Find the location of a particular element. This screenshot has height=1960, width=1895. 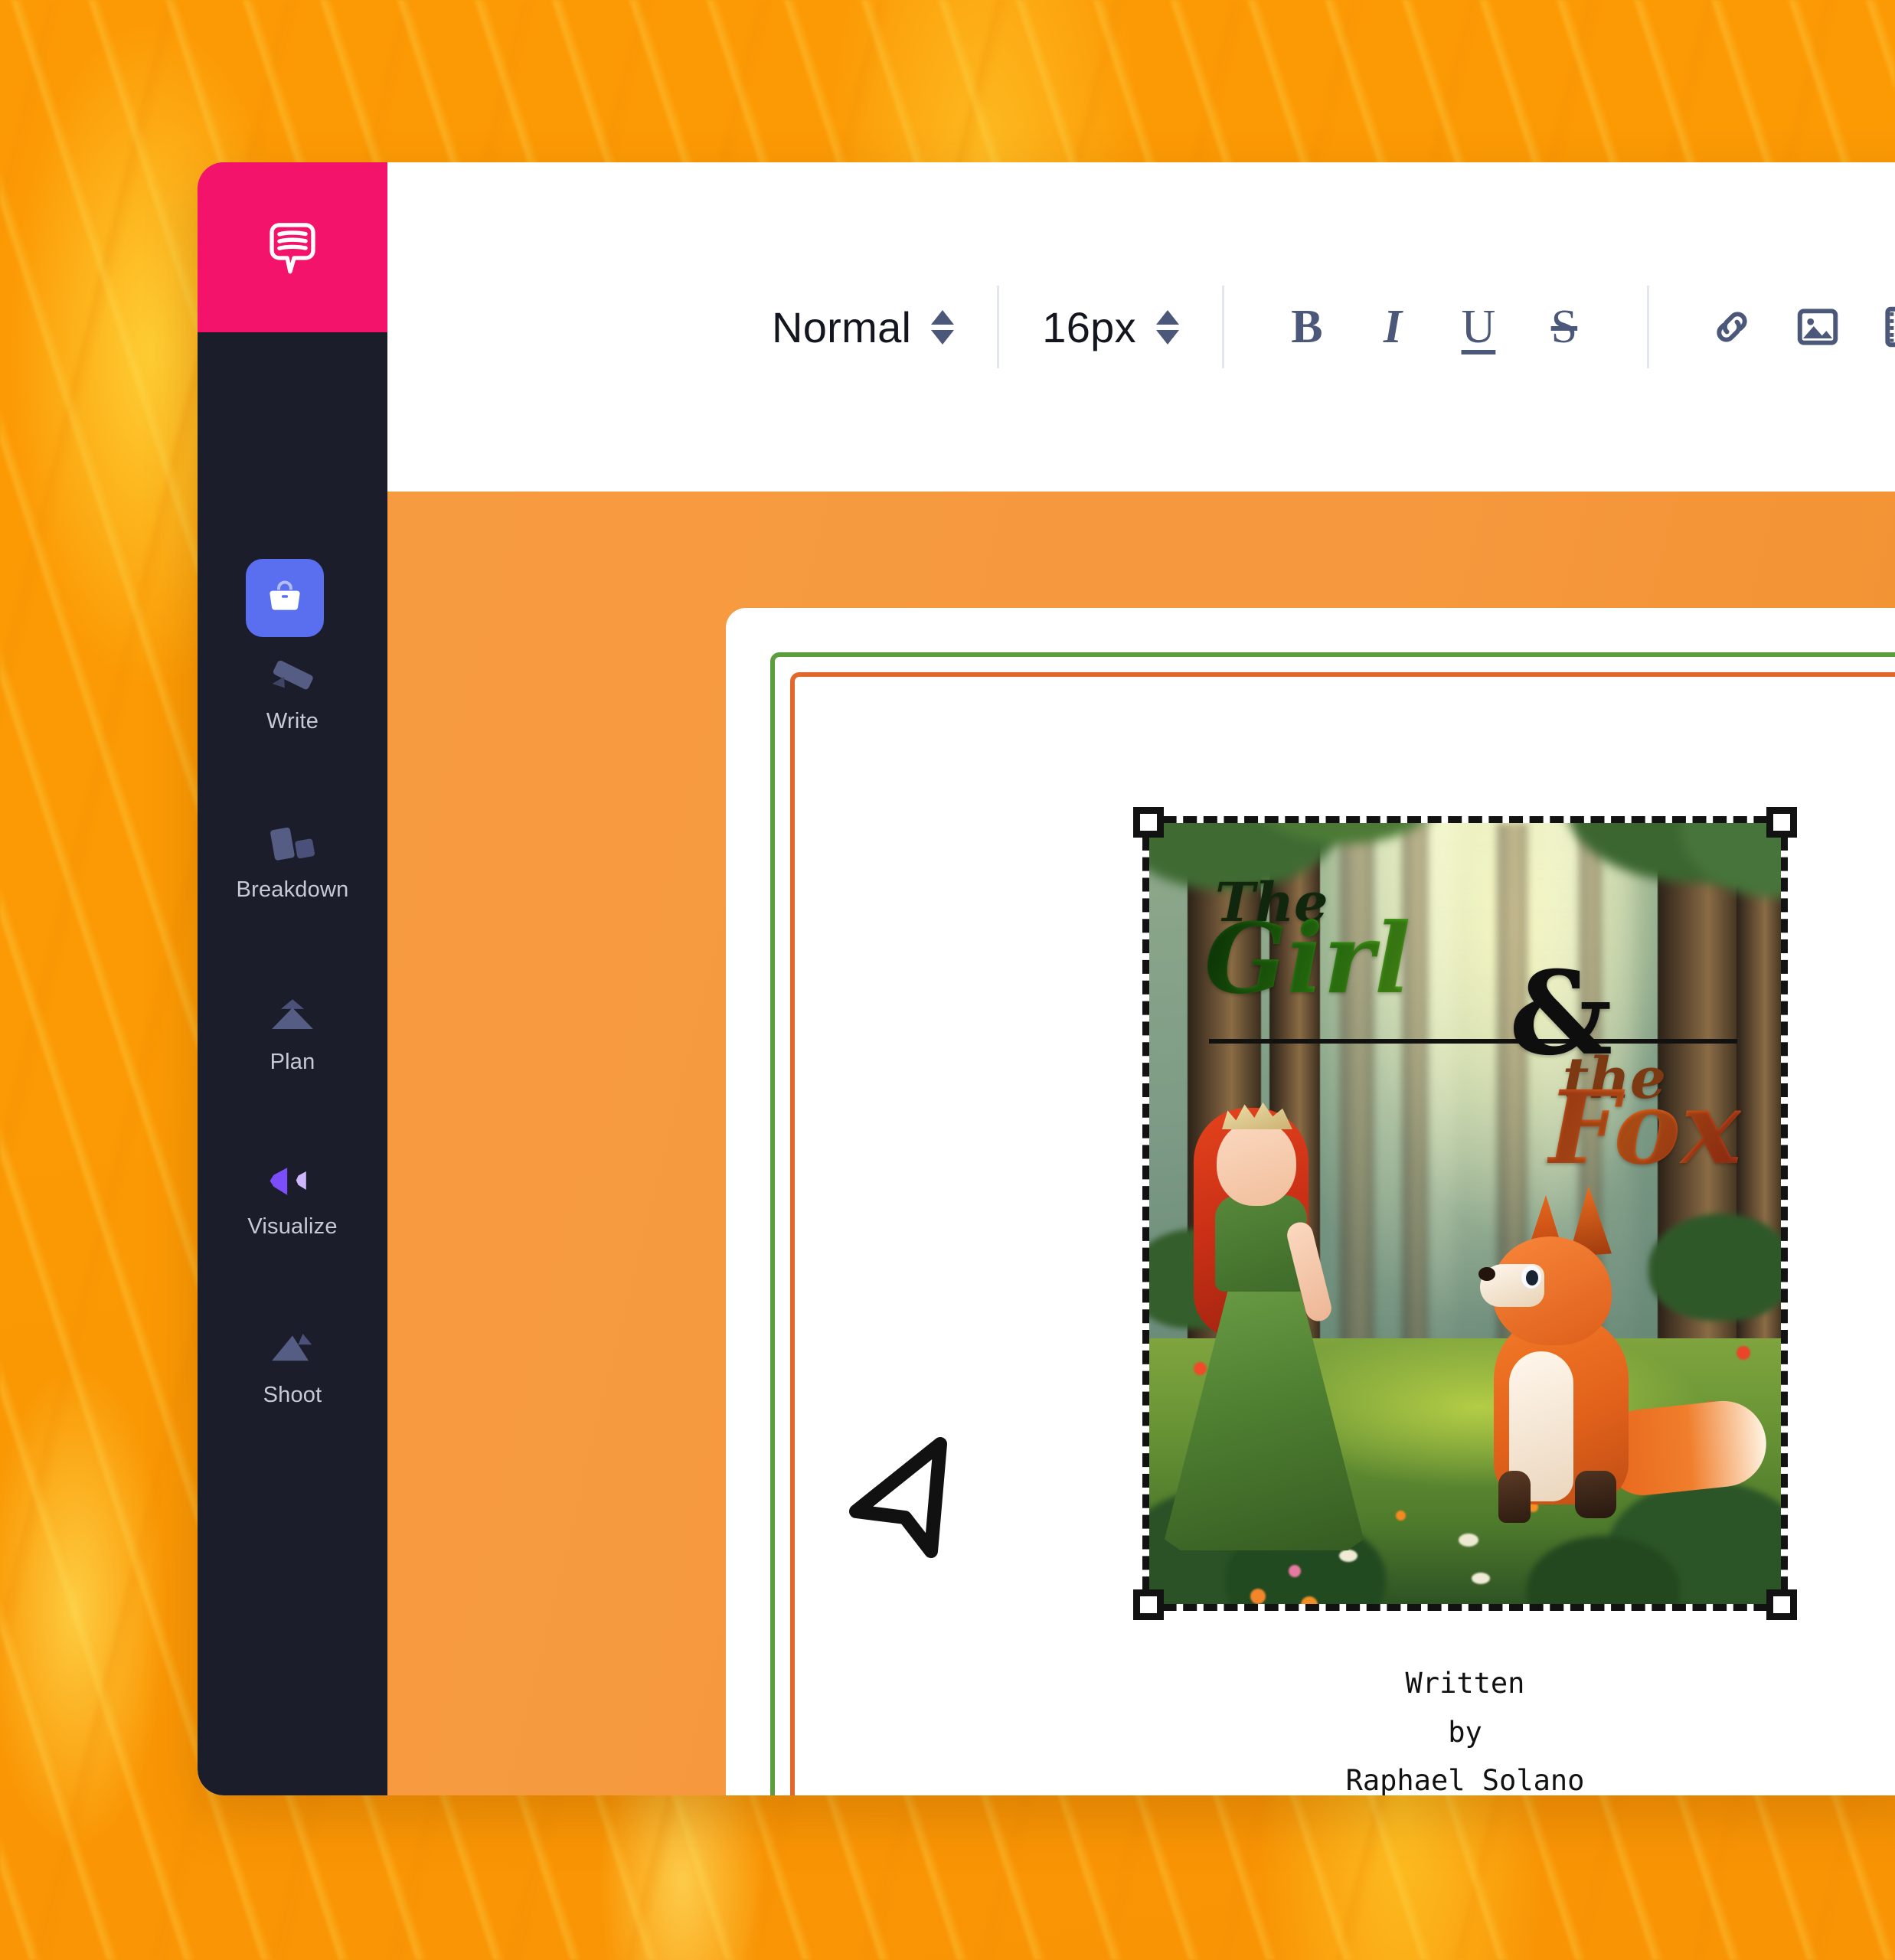

font-size-select: 16px is located at coordinates (1111, 327).